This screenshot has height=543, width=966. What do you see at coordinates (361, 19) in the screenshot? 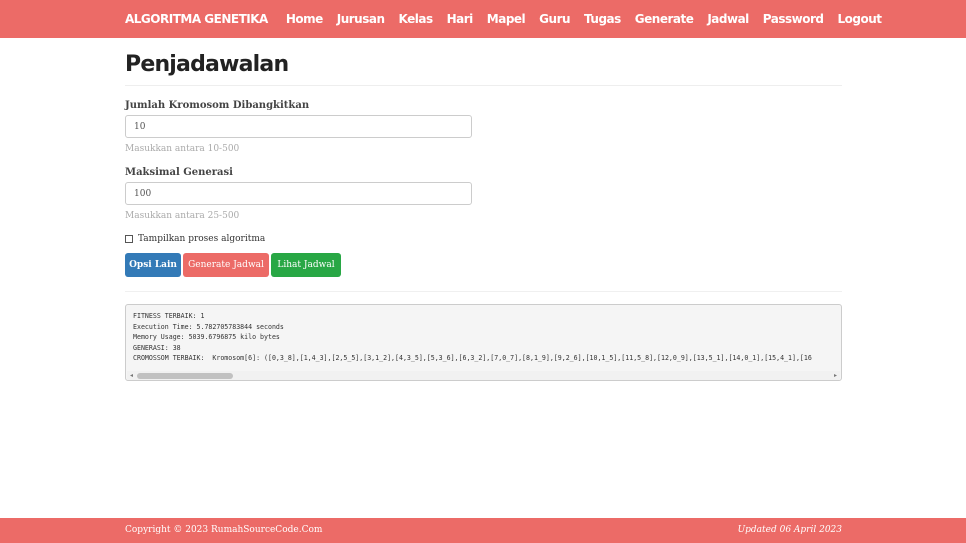
I see `nav-jurusan: Jurusan` at bounding box center [361, 19].